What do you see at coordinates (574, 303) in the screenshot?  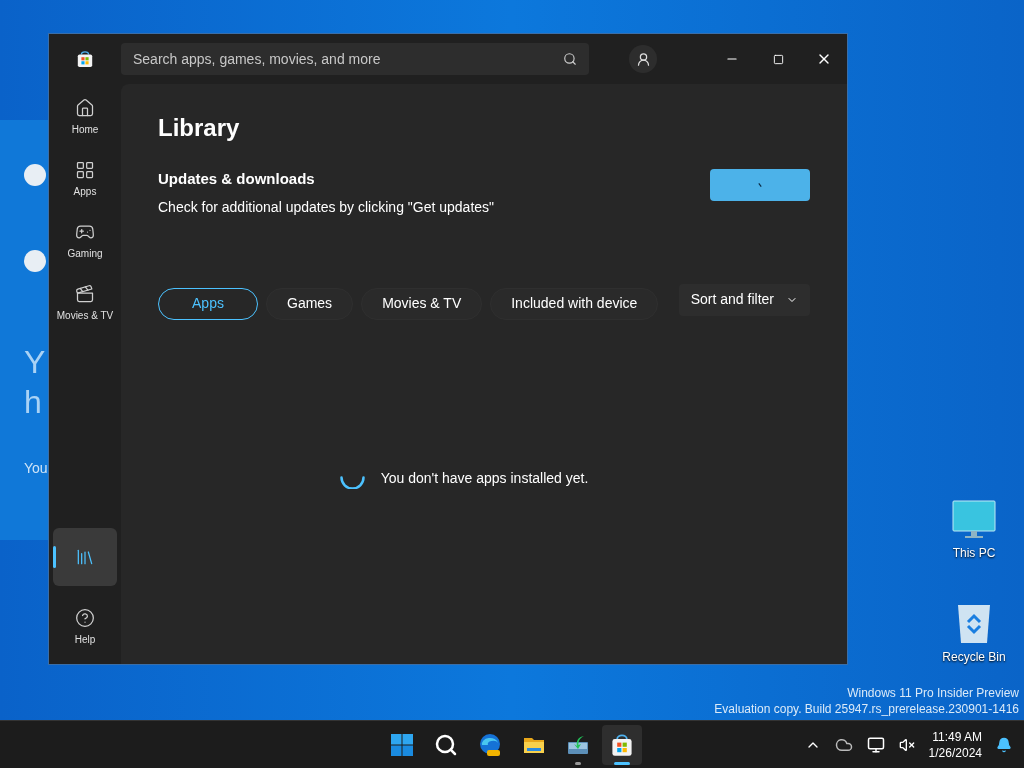 I see `filter-tab: Included with device` at bounding box center [574, 303].